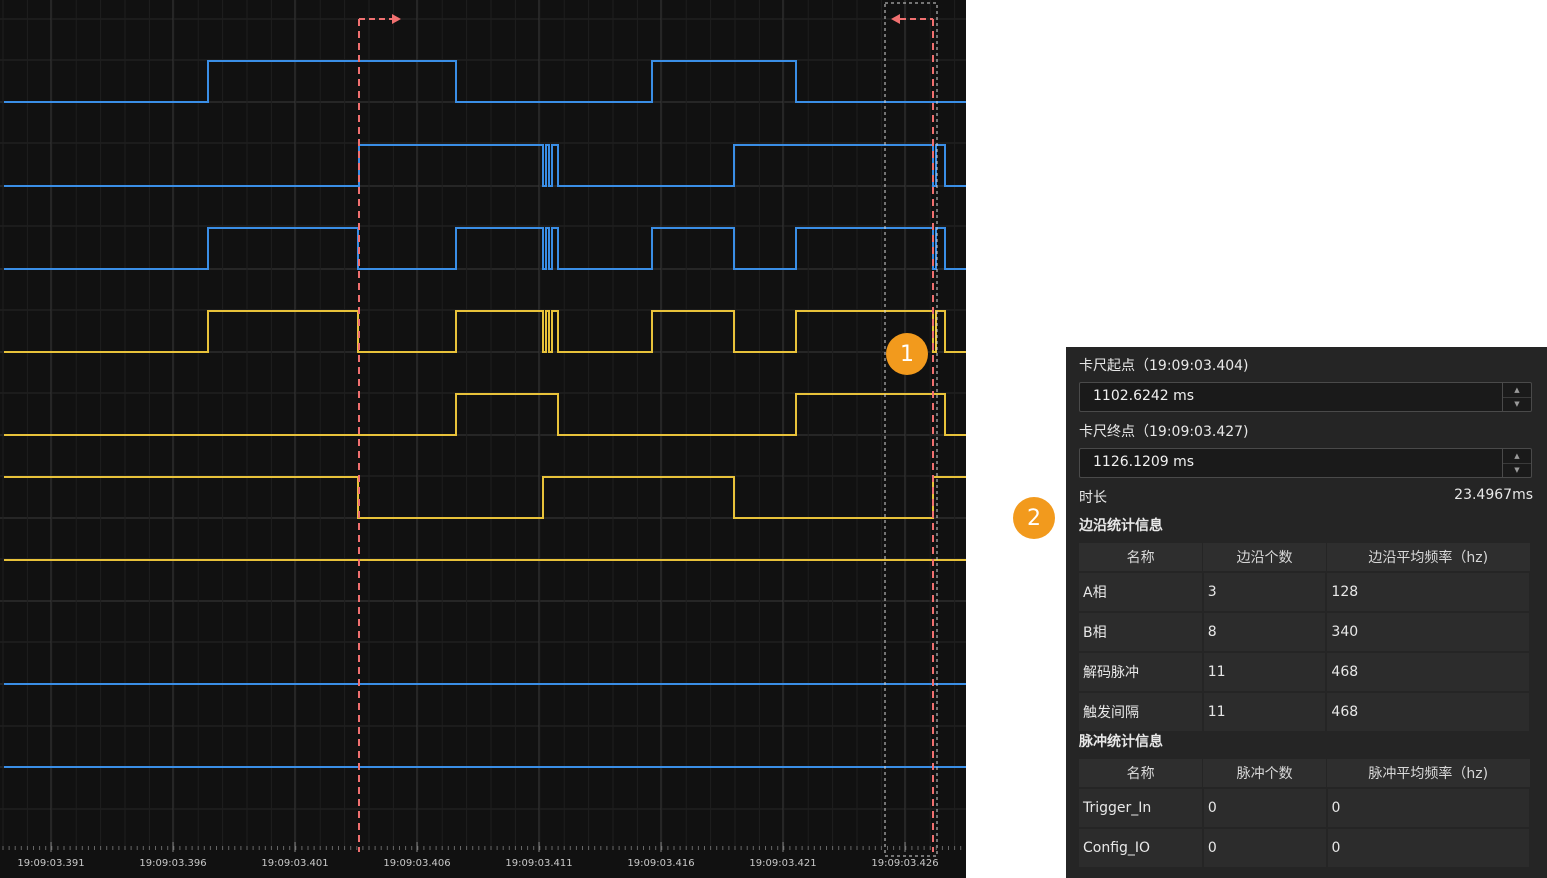  I want to click on caliper-start-value: 1102.6242 ms, so click(1143, 396).